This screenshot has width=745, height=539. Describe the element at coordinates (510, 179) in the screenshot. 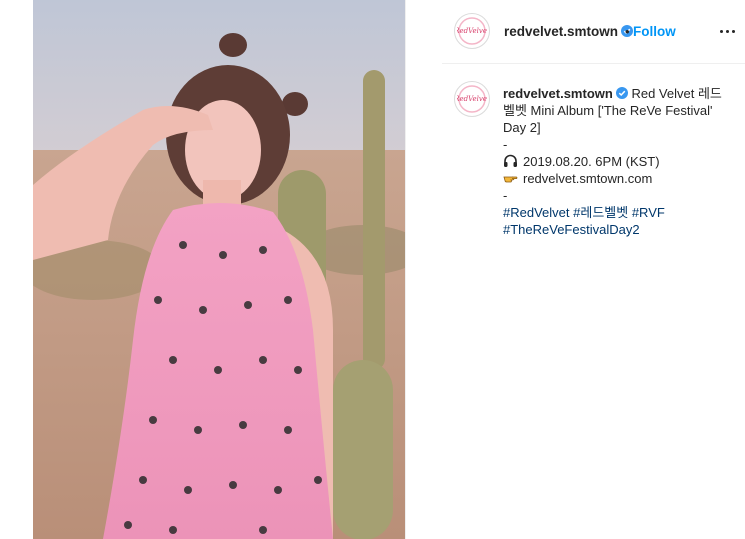

I see `pointing-hand-icon` at that location.